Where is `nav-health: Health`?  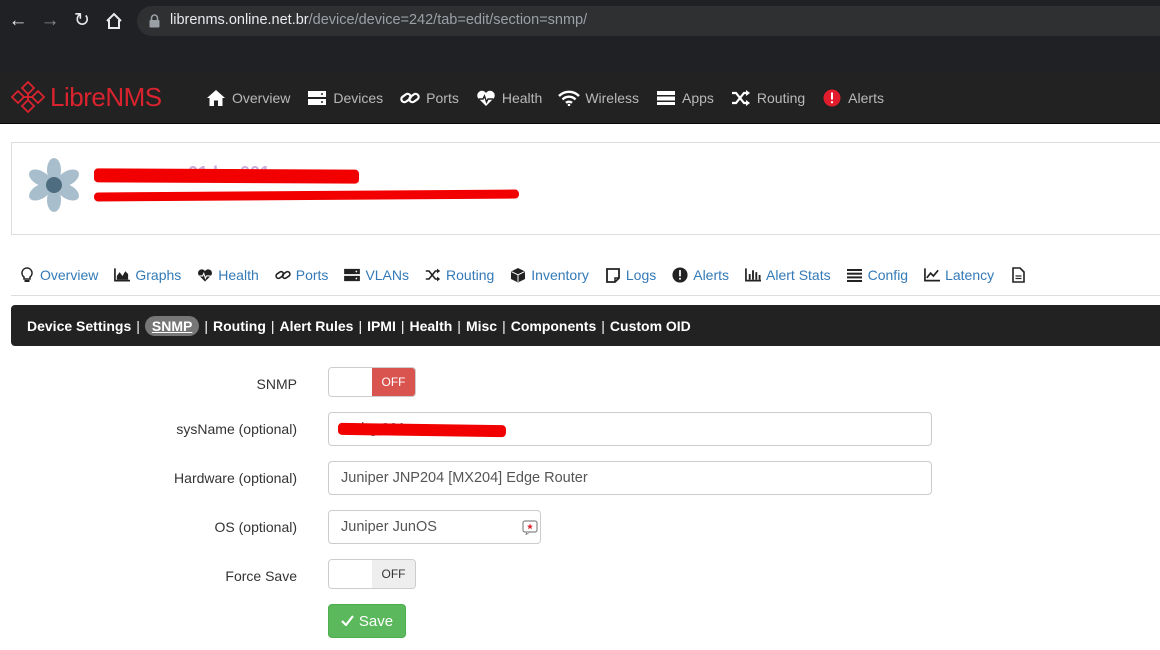 nav-health: Health is located at coordinates (508, 98).